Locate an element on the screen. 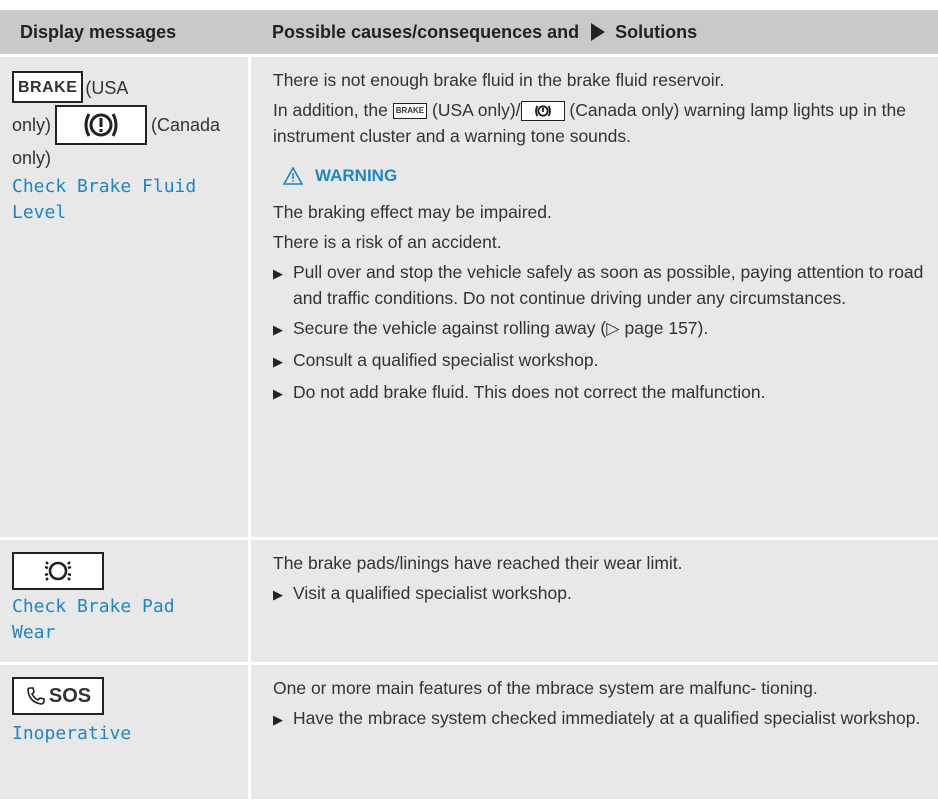  brake-circle-warning-icon is located at coordinates (101, 125).